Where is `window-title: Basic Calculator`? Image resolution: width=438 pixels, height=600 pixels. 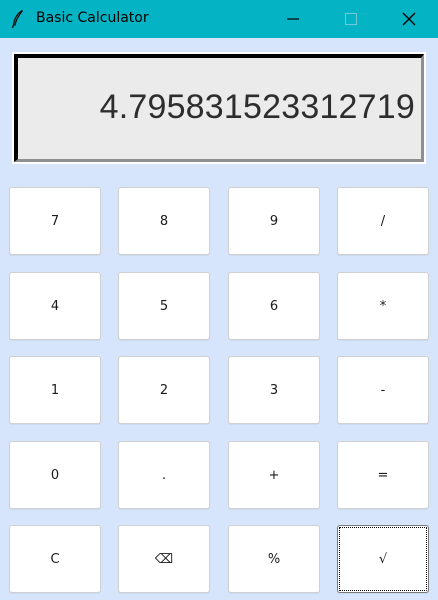
window-title: Basic Calculator is located at coordinates (92, 18).